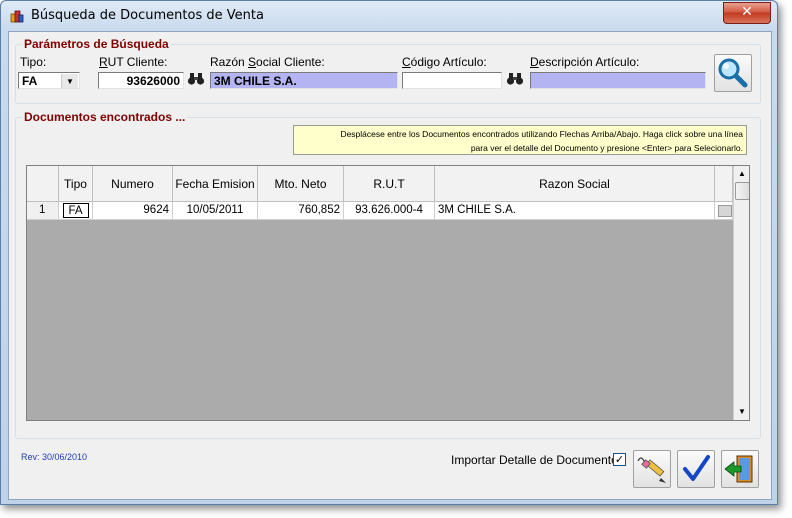 The height and width of the screenshot is (518, 792). I want to click on rut-input: 93626000, so click(141, 80).